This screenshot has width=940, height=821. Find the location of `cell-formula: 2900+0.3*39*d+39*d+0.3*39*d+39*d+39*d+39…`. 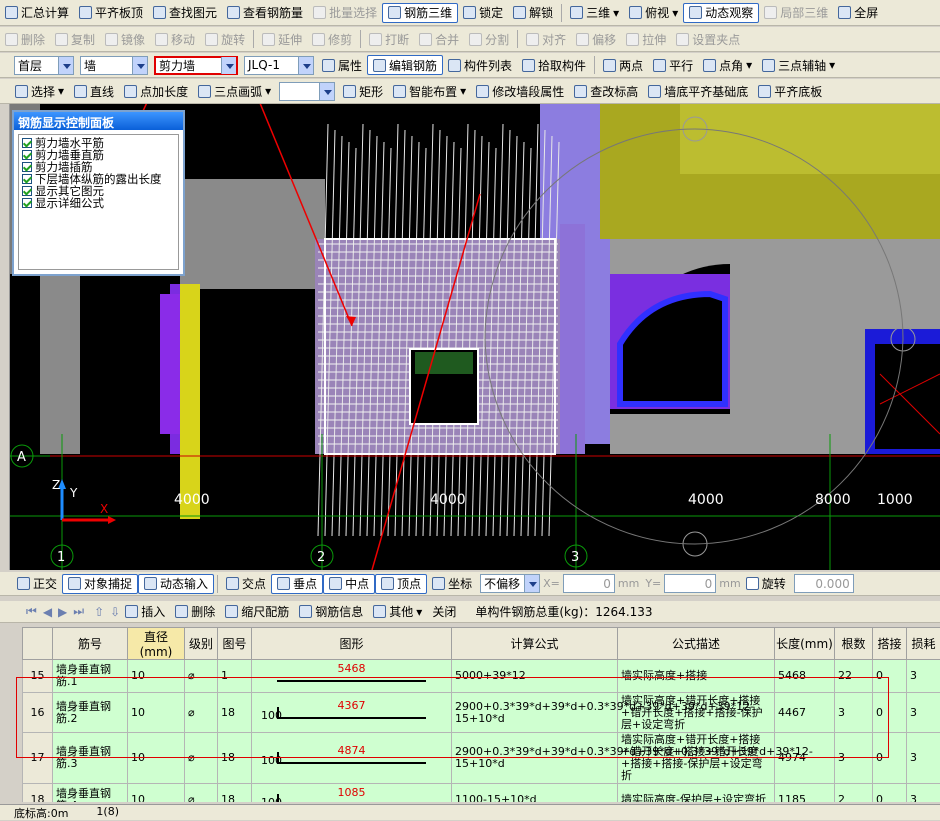

cell-formula: 2900+0.3*39*d+39*d+0.3*39*d+39*d+39*d+39… is located at coordinates (535, 713).